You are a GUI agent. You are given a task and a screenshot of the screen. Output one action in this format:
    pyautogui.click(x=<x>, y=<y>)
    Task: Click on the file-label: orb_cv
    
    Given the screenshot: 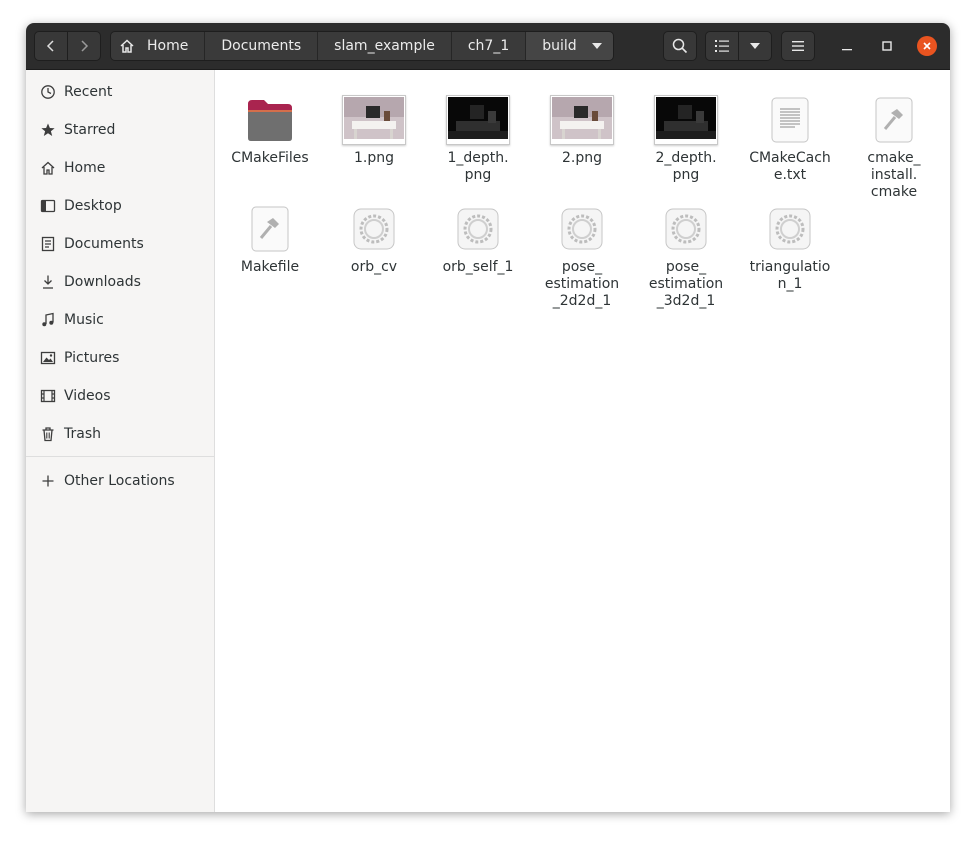 What is the action you would take?
    pyautogui.click(x=374, y=267)
    